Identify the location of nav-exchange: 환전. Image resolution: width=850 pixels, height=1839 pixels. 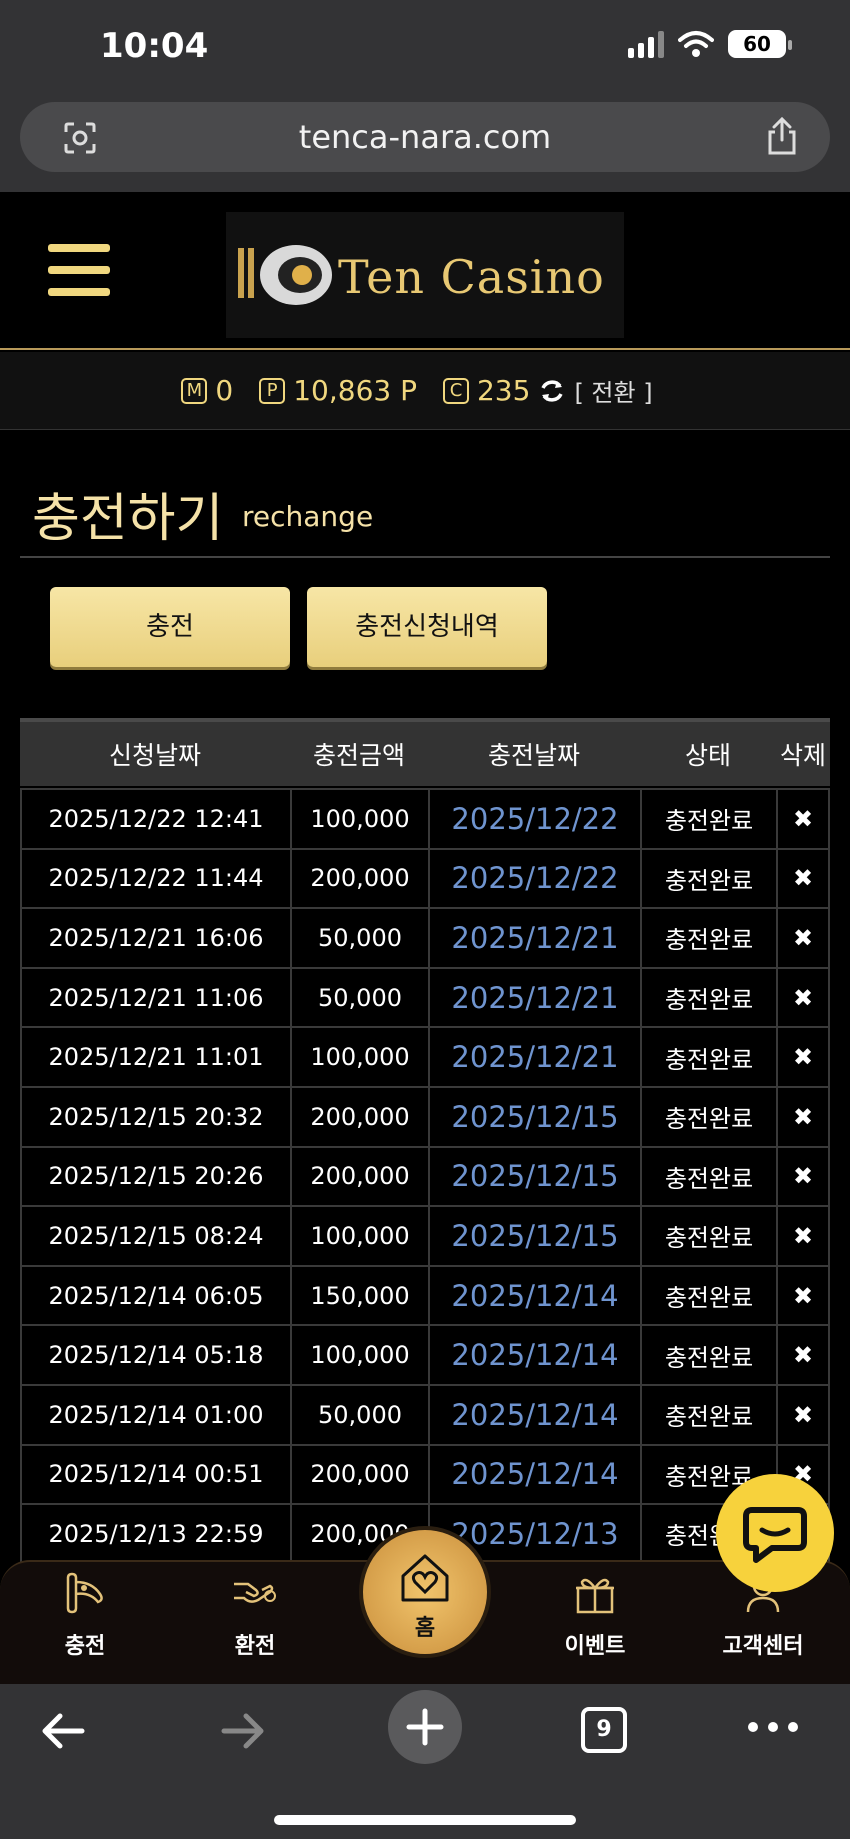
(255, 1615).